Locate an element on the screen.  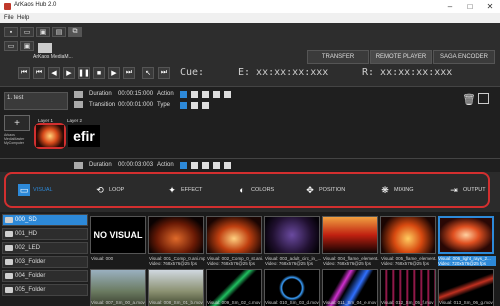
folder-label: 003_Folder is located at coordinates (30, 262).